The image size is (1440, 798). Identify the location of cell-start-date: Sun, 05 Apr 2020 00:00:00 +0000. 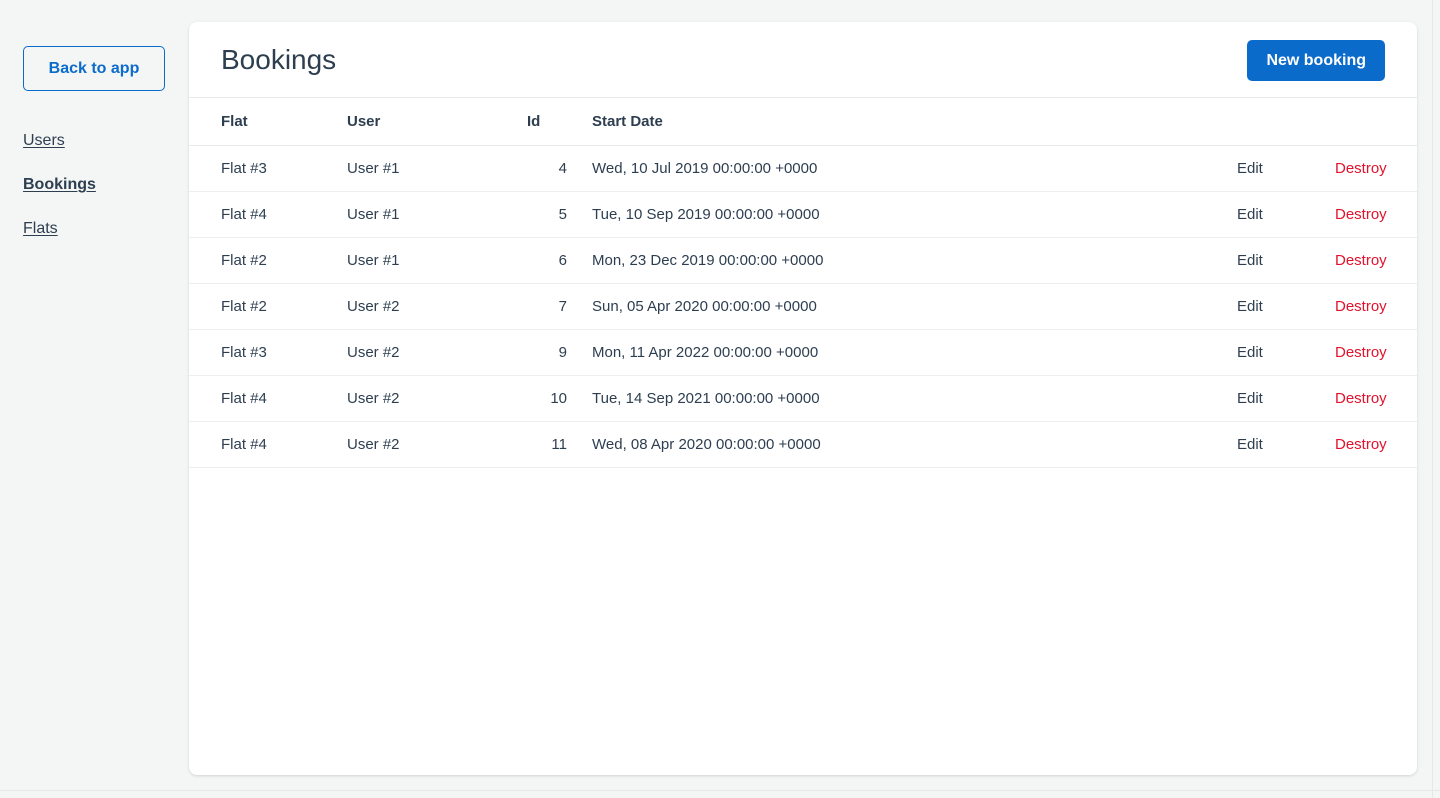
(827, 306).